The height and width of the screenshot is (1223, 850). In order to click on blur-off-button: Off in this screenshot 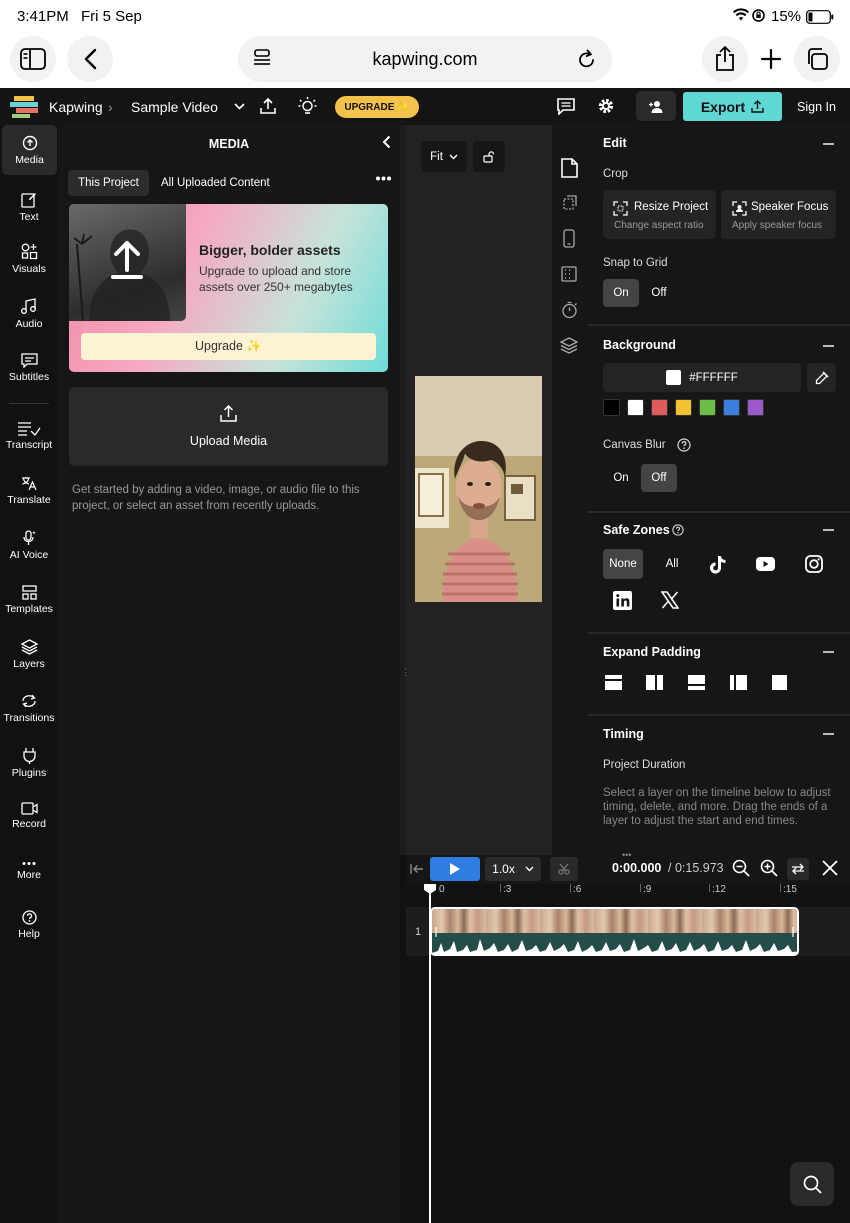, I will do `click(659, 478)`.